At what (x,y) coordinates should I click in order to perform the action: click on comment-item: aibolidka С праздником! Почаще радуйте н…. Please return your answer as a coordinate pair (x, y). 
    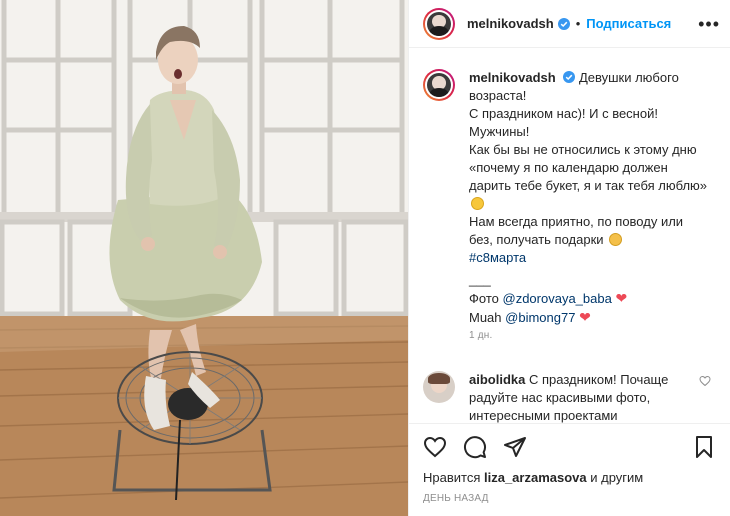
    Looking at the image, I should click on (569, 397).